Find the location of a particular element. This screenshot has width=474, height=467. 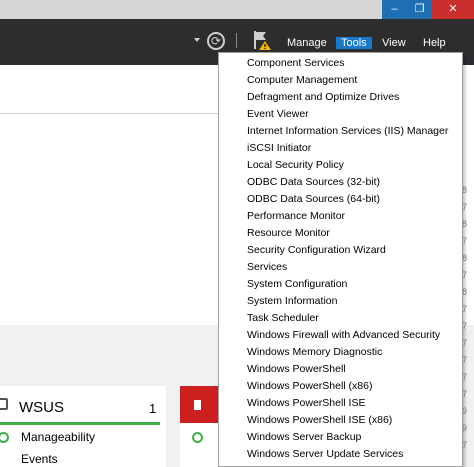

wsus-tile-title: WSUS is located at coordinates (41, 407).